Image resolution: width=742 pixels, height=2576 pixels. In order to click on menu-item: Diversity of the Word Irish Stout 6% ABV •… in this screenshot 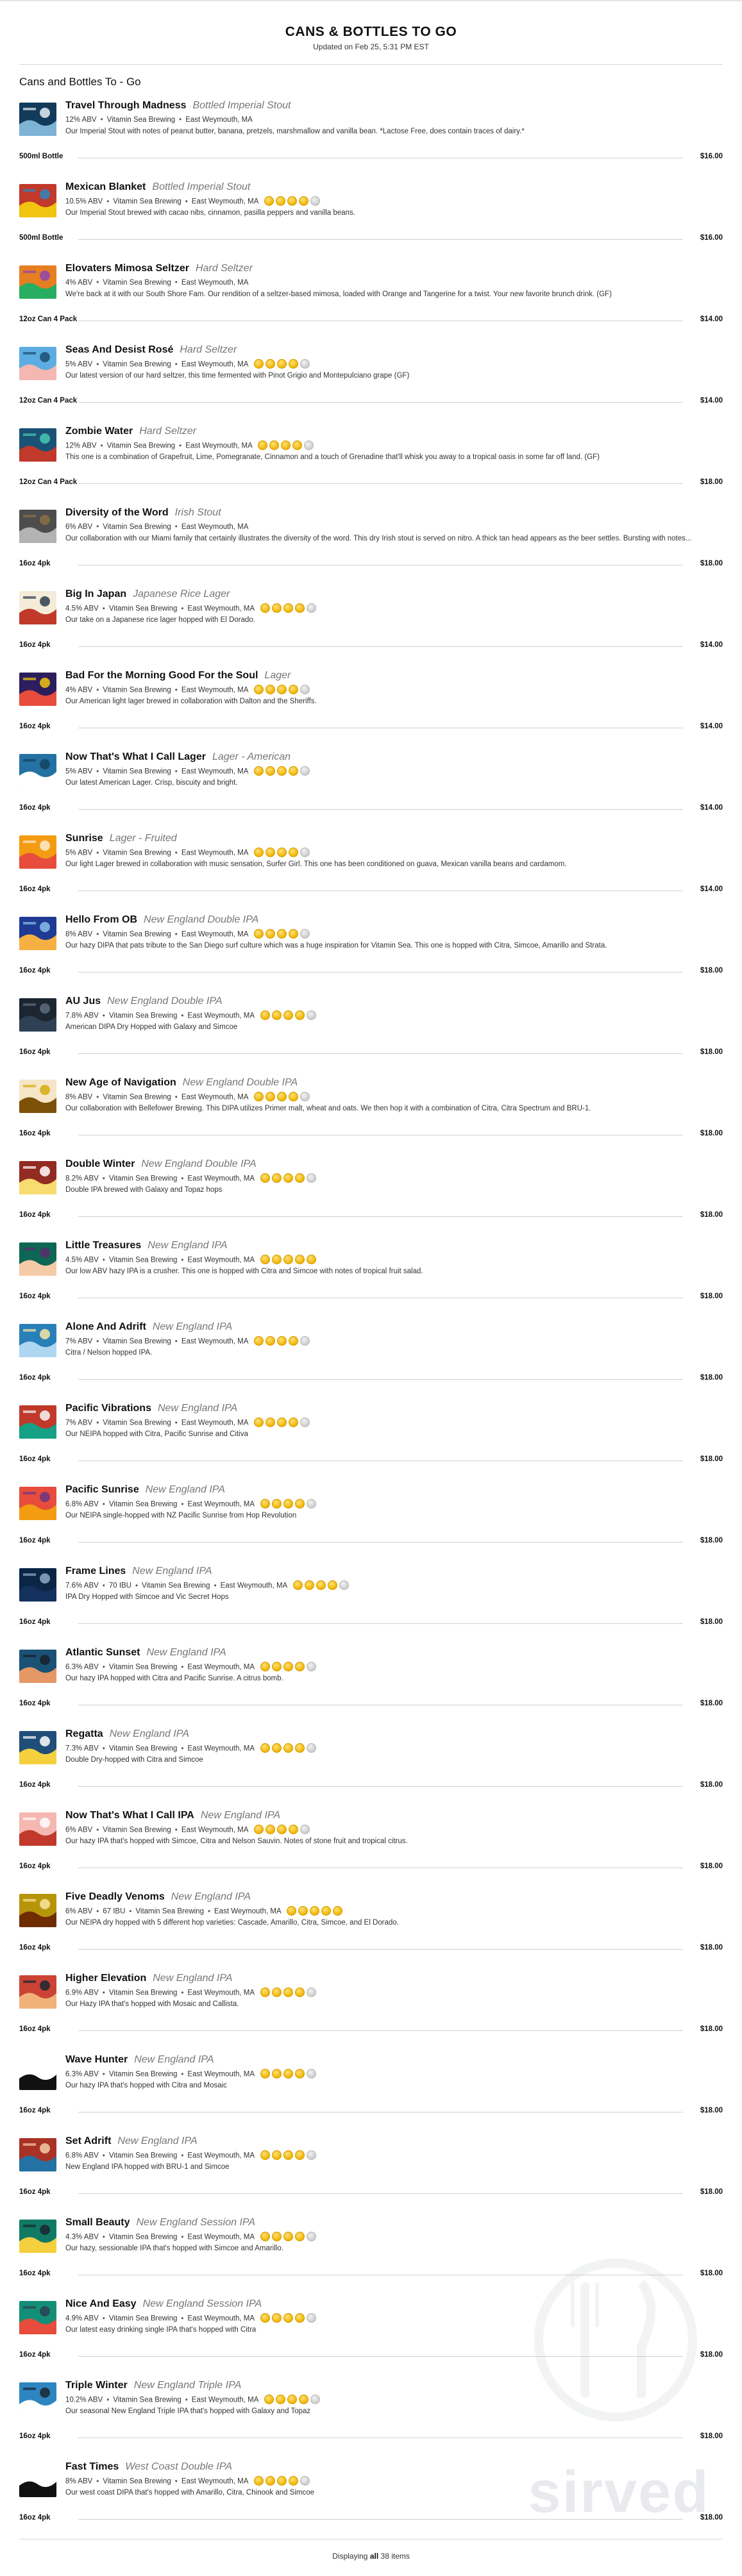, I will do `click(371, 545)`.